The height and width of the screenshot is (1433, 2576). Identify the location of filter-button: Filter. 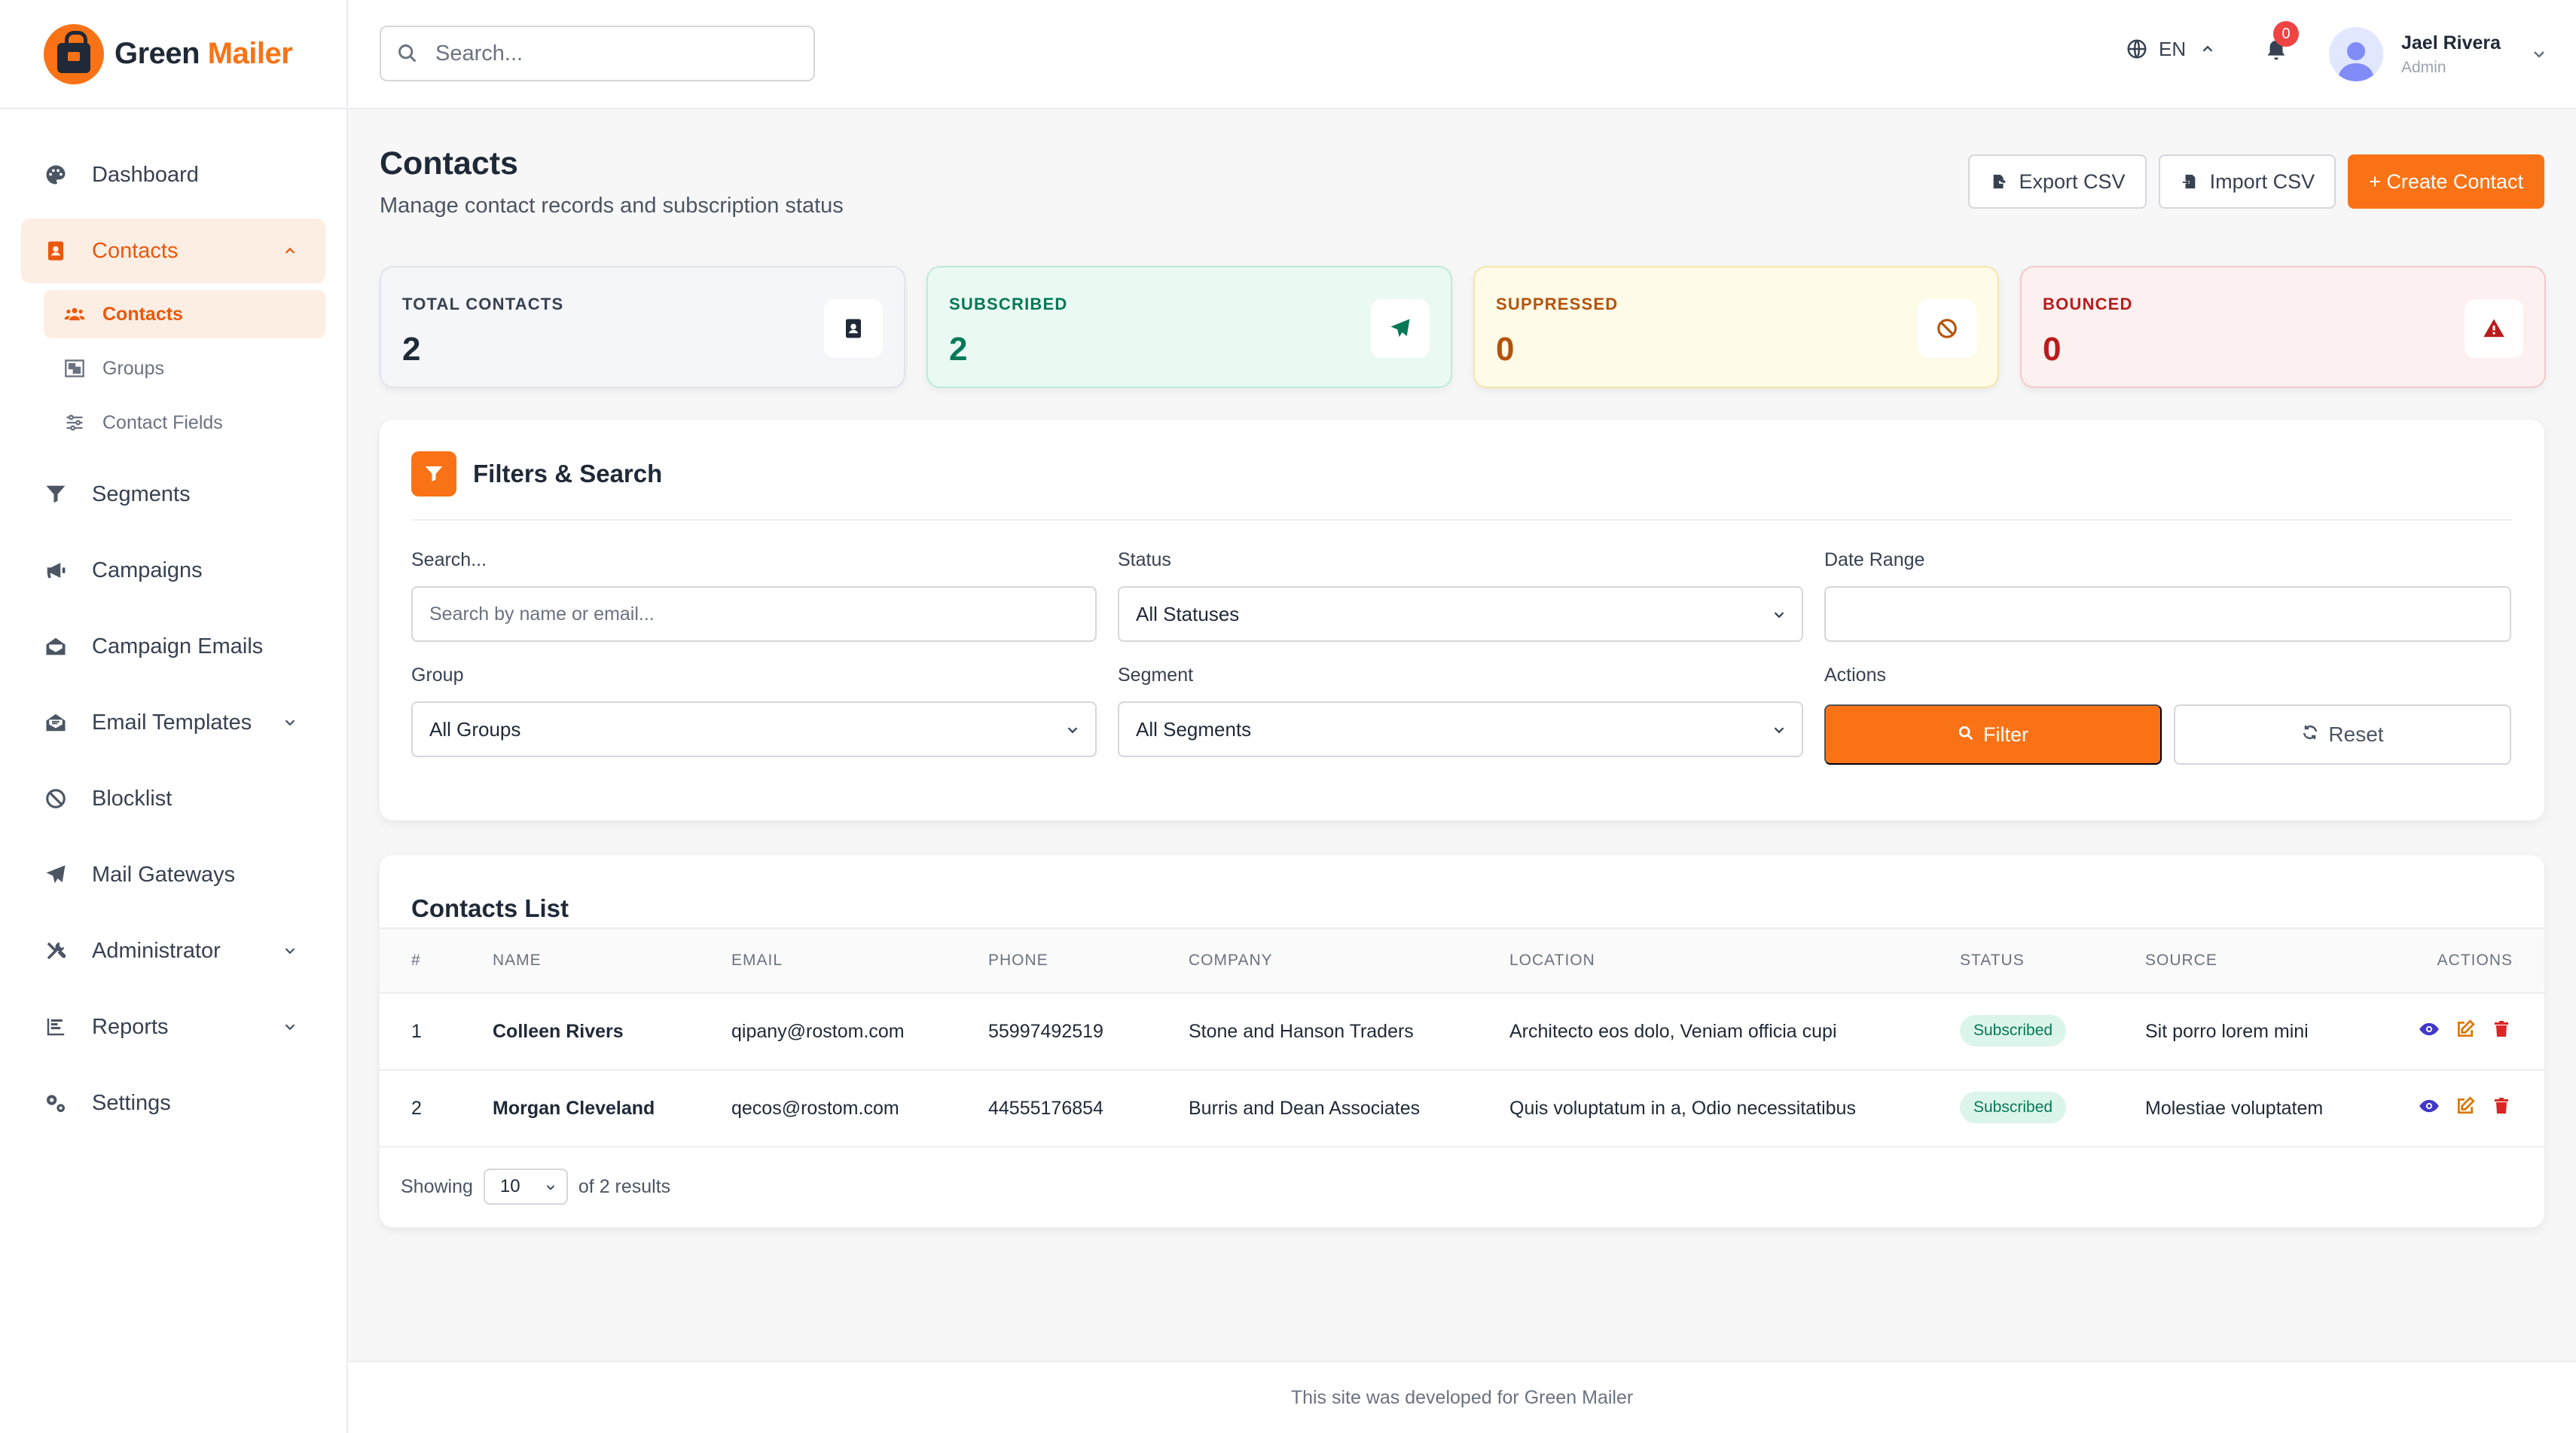
(1993, 734).